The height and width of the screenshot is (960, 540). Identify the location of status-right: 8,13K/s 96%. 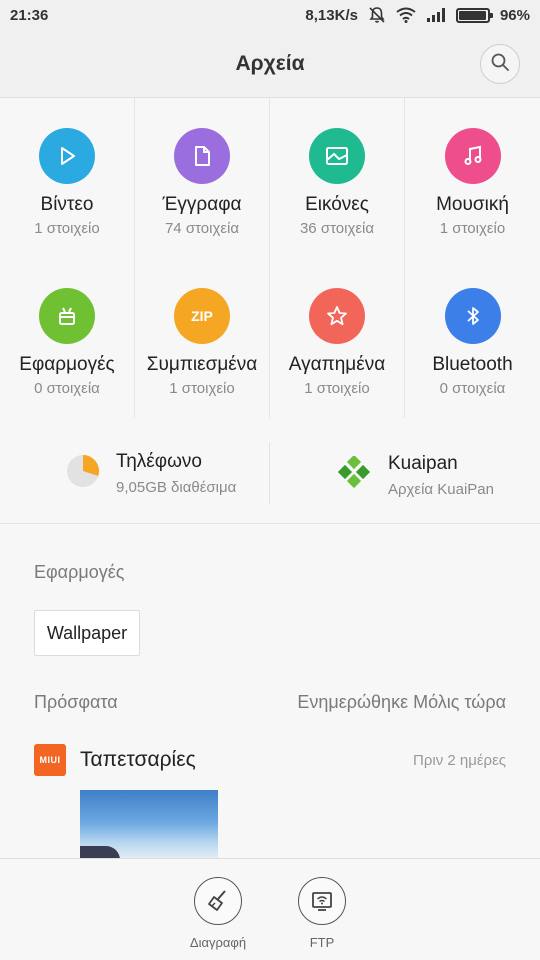
(417, 15).